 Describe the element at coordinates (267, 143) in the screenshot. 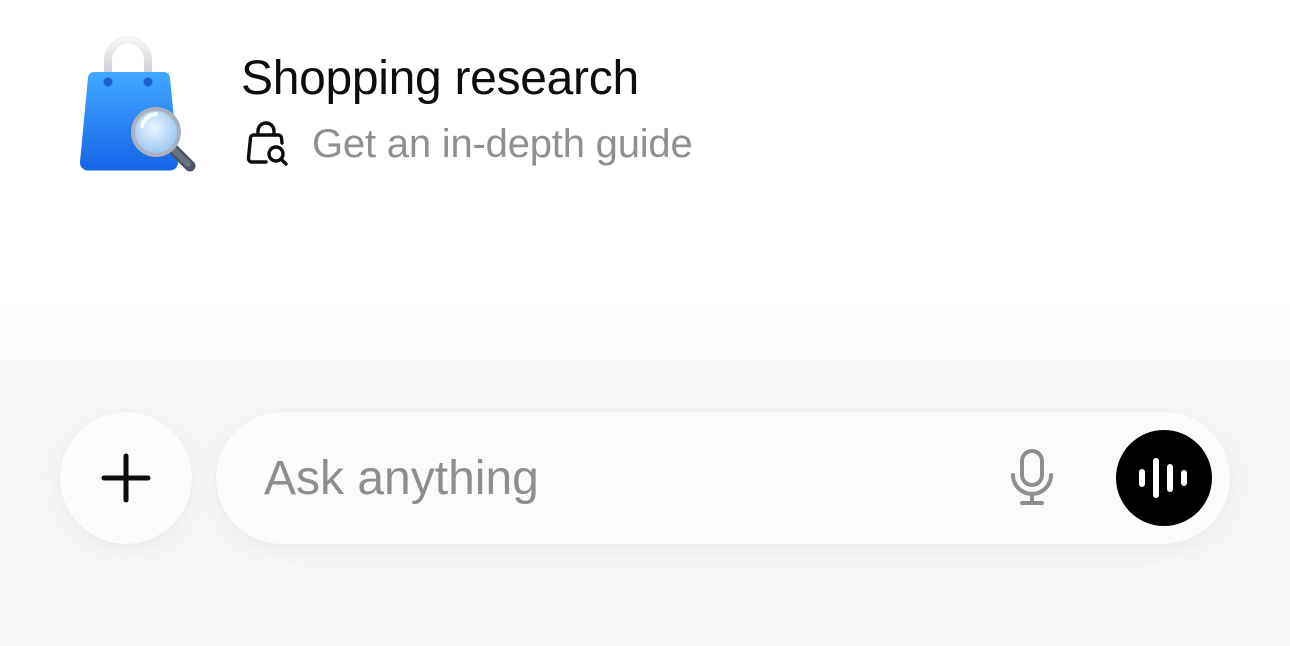

I see `bag-search-icon` at that location.